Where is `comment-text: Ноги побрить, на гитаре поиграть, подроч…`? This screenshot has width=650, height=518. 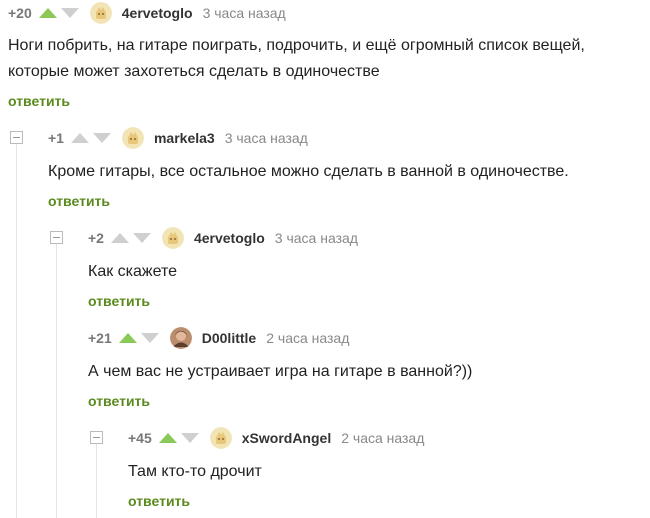 comment-text: Ноги побрить, на гитаре поиграть, подроч… is located at coordinates (296, 59).